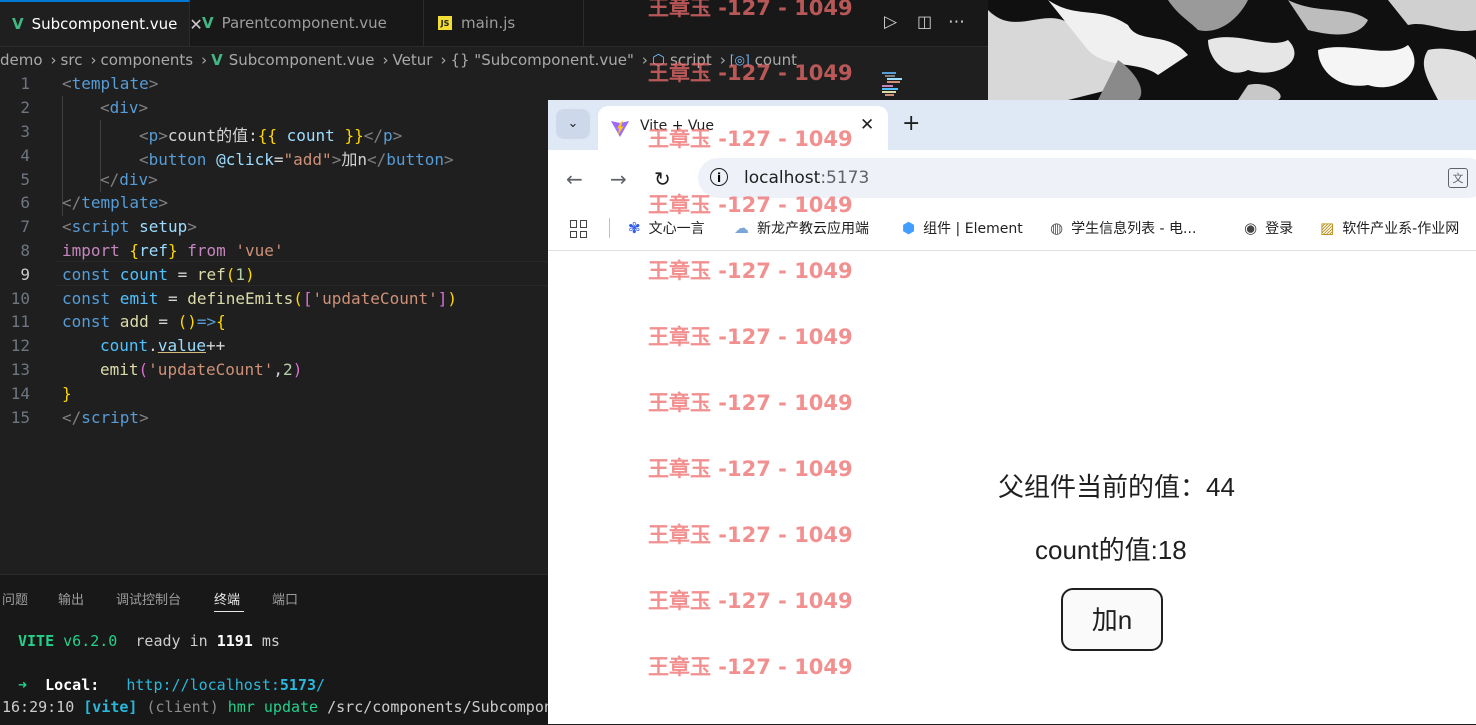 This screenshot has height=725, width=1476. I want to click on code-line: }, so click(67, 393).